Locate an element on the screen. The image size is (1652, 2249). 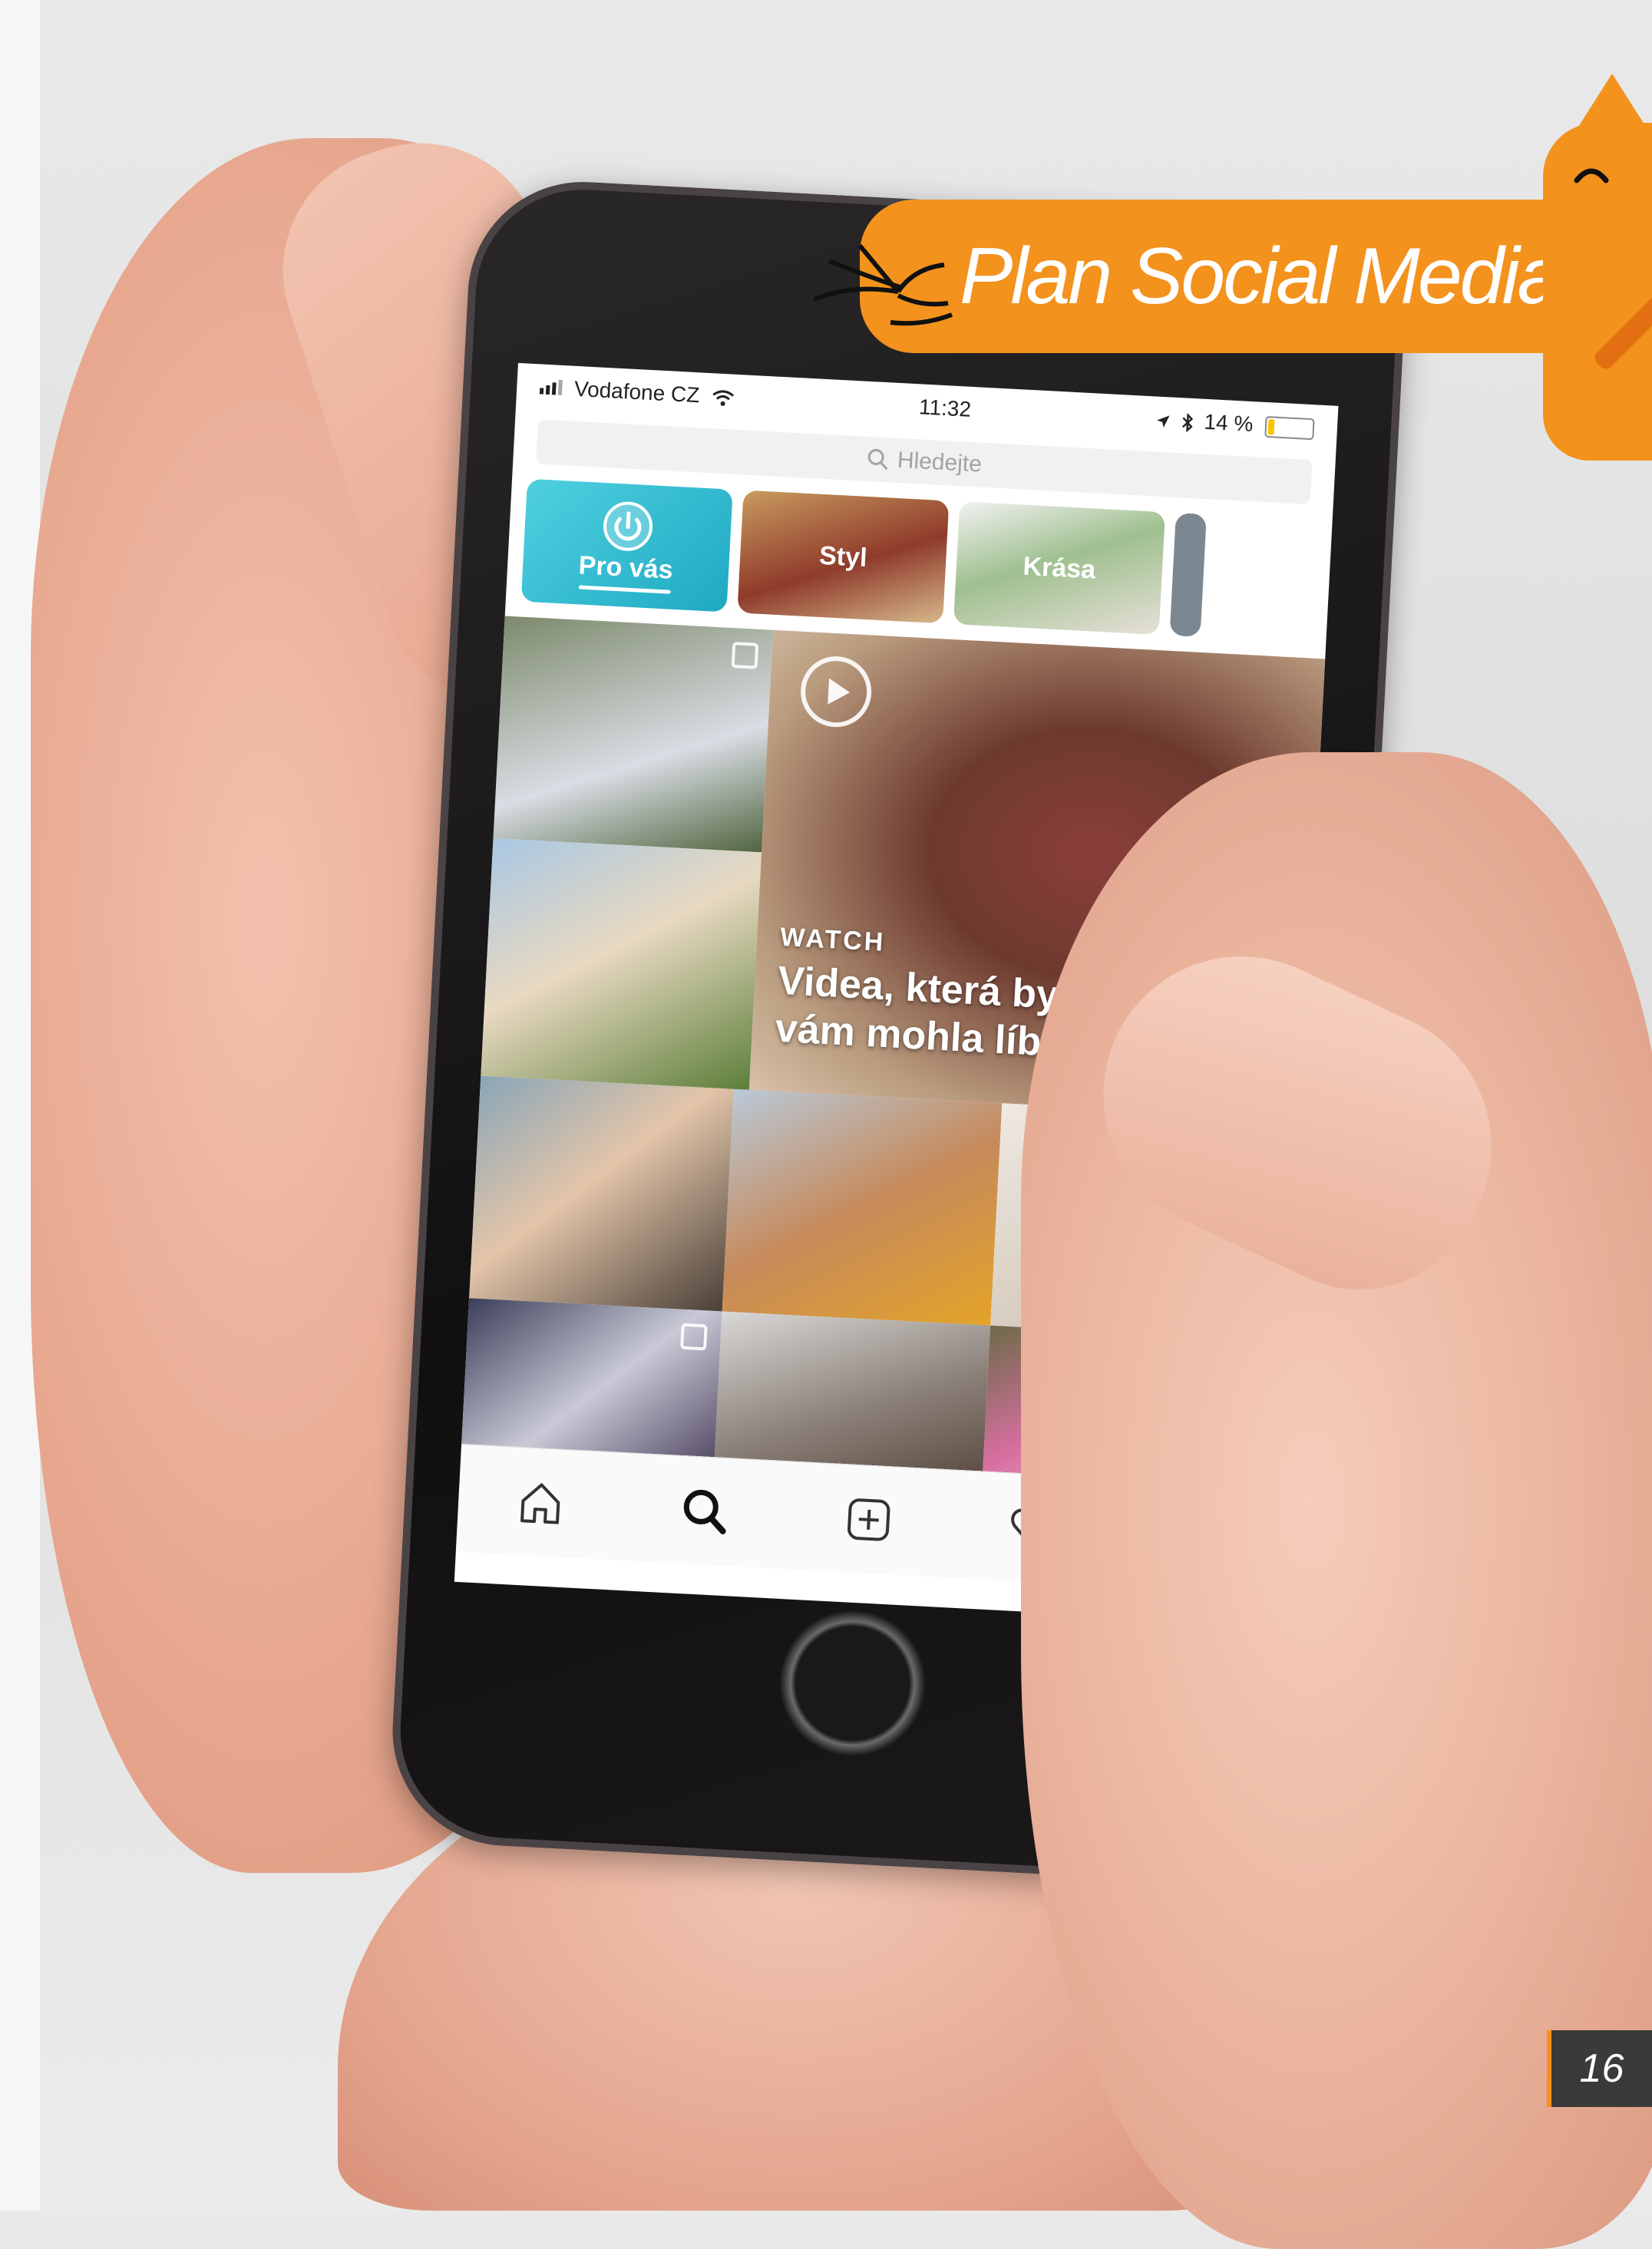
carrier-label: Vodafone CZ is located at coordinates (637, 392).